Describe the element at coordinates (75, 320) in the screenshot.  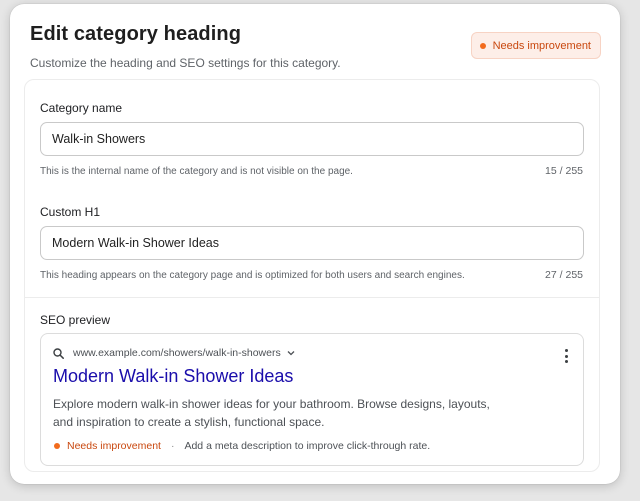
I see `seo-preview-label: SEO preview` at that location.